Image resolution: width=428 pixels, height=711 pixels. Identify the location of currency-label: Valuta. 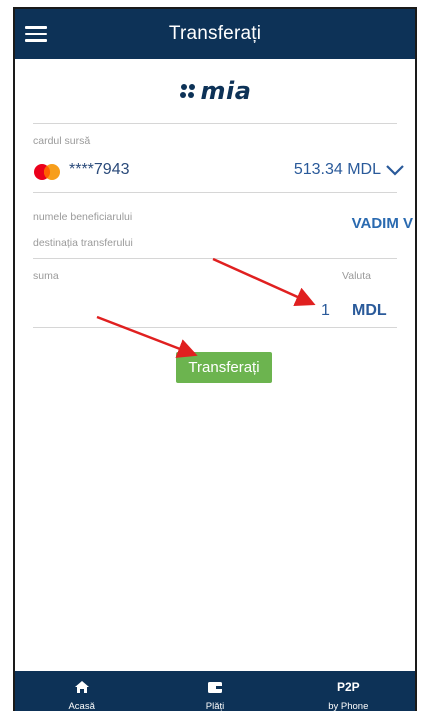
(356, 276).